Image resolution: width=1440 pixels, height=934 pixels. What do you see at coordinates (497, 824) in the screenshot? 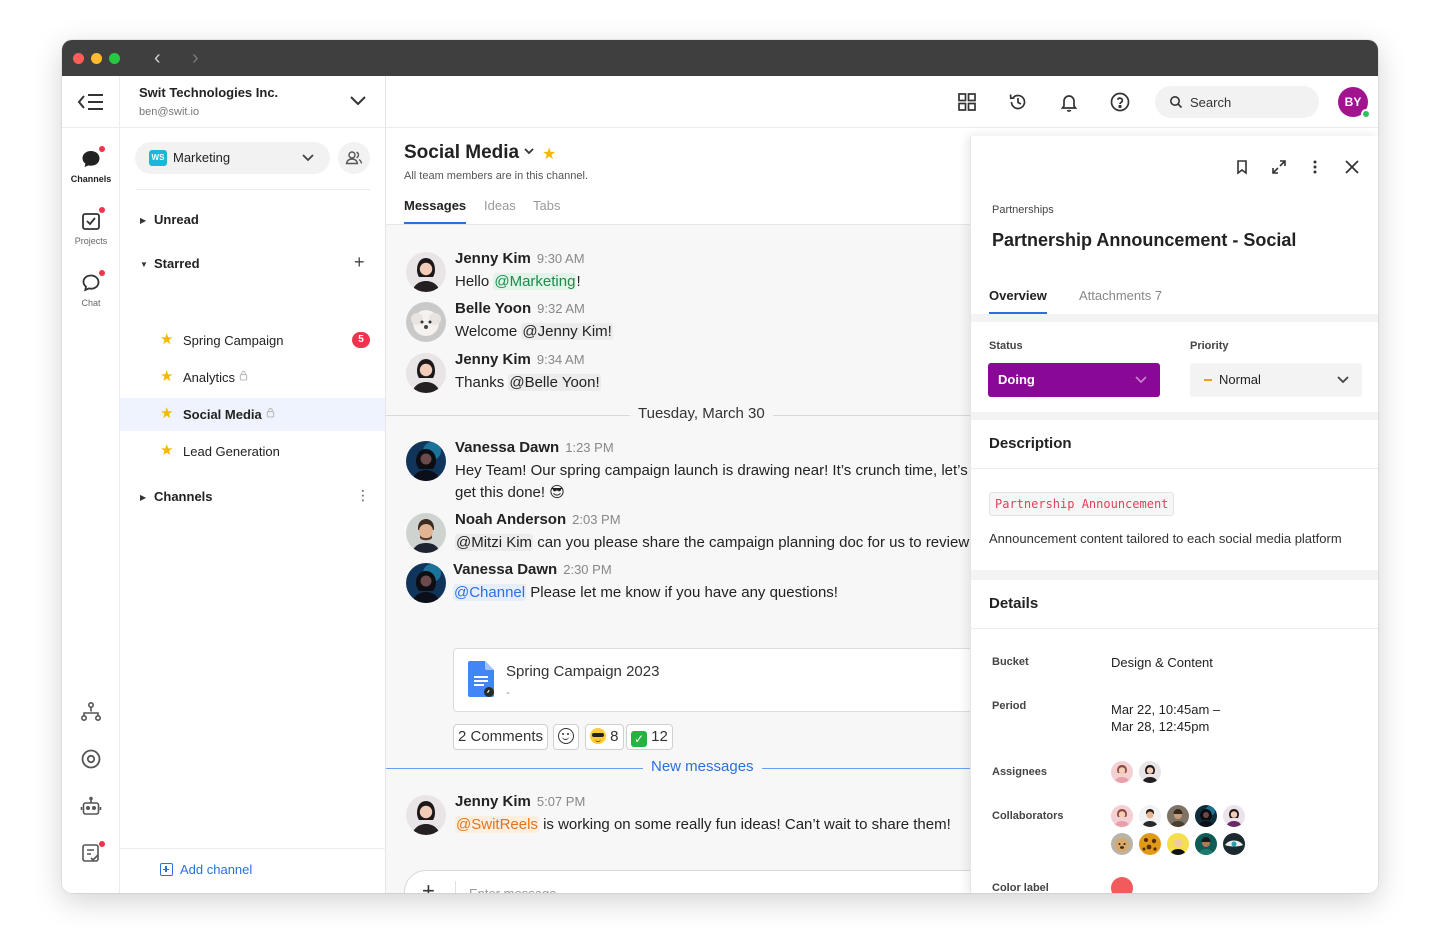
I see `mention: @SwitReels` at bounding box center [497, 824].